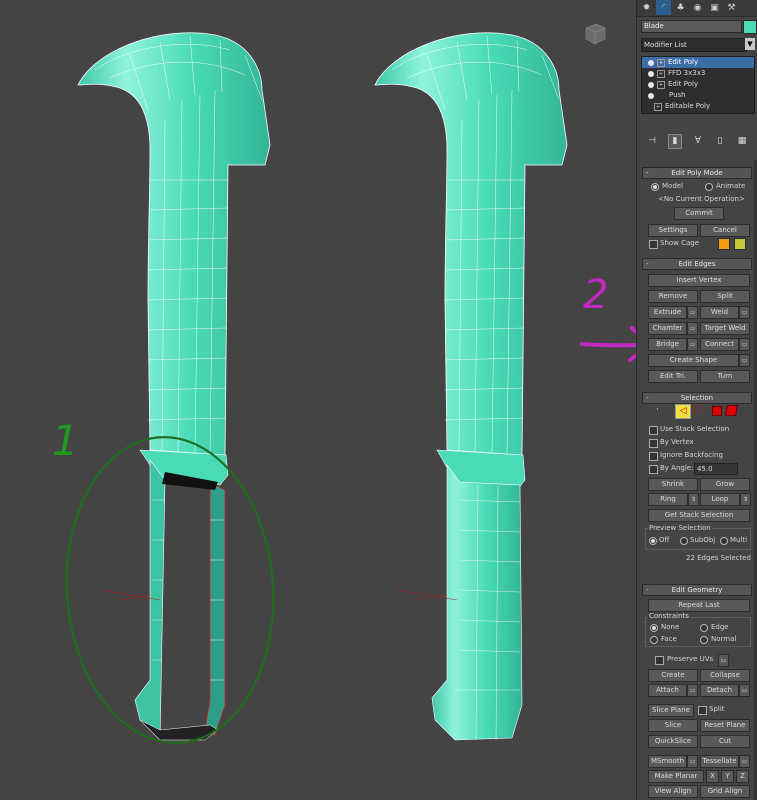 This screenshot has height=800, width=757. I want to click on rollout-header: - Selection, so click(697, 398).